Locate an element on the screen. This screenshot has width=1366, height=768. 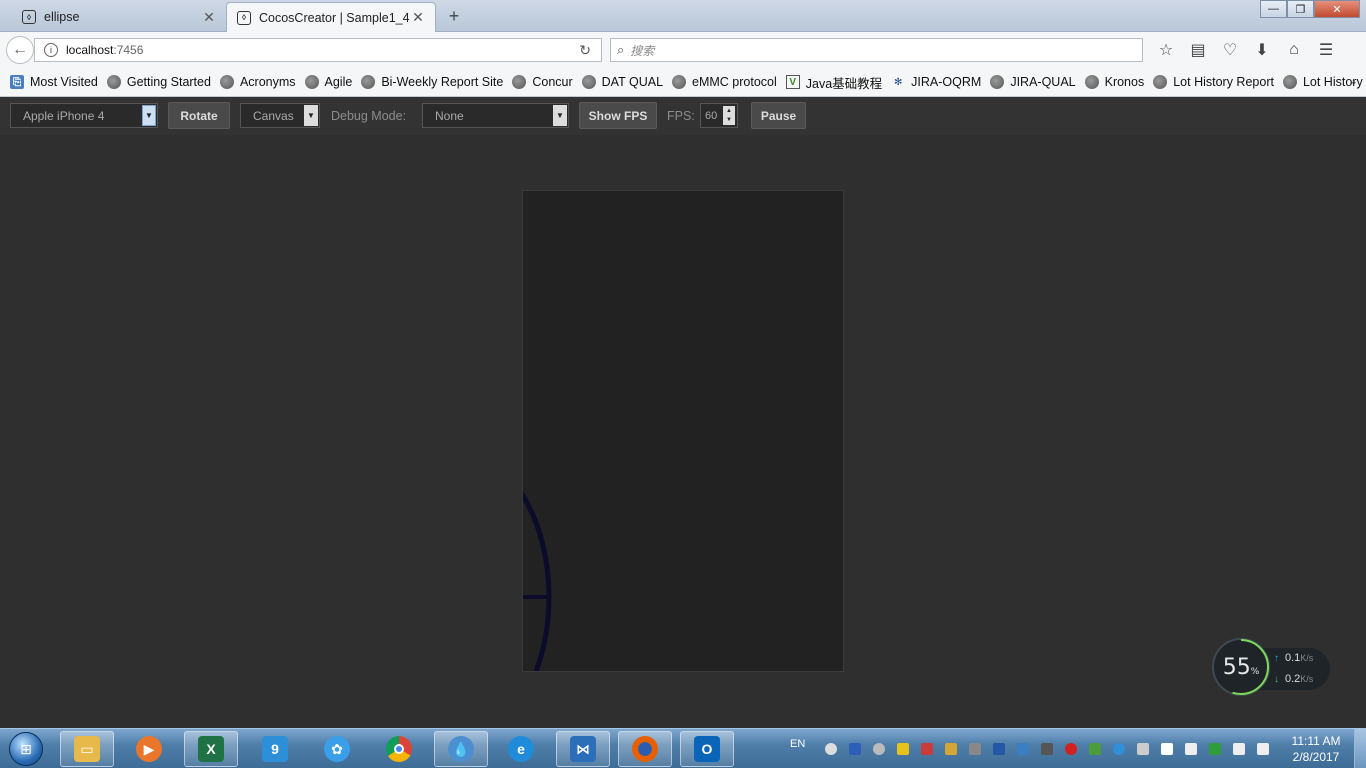
game-canvas is located at coordinates (683, 431).